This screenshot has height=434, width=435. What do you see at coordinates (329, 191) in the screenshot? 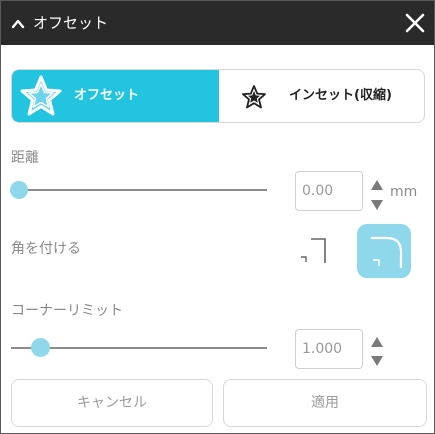
I see `distance-input: 0.00` at bounding box center [329, 191].